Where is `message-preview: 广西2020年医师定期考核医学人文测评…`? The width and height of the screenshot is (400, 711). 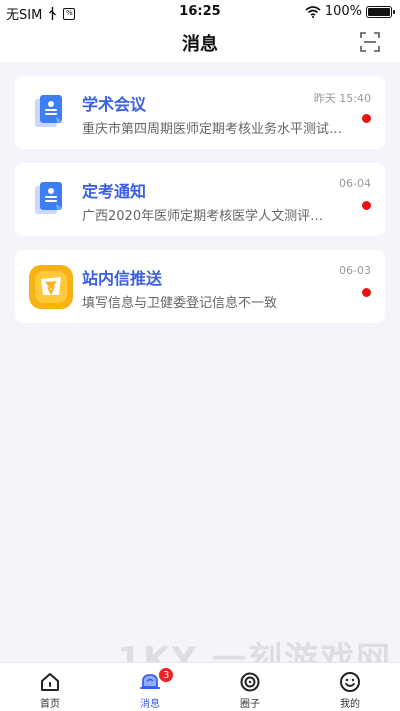 message-preview: 广西2020年医师定期考核医学人文测评… is located at coordinates (203, 216).